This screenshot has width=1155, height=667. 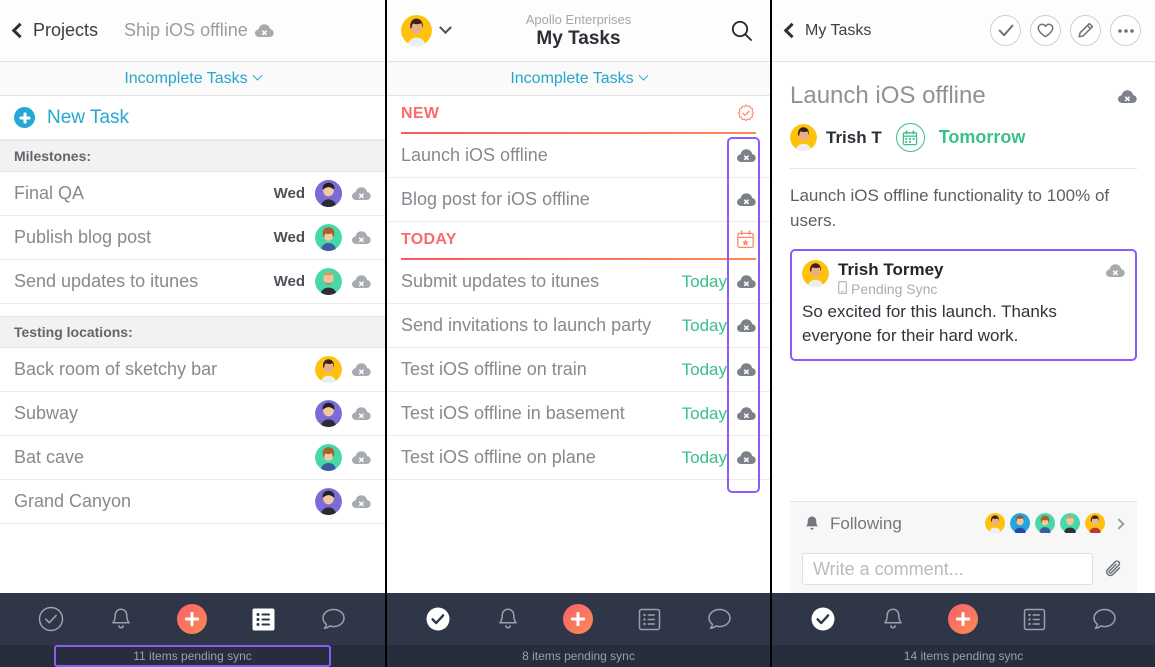 I want to click on task-title: Grand Canyon, so click(x=73, y=501).